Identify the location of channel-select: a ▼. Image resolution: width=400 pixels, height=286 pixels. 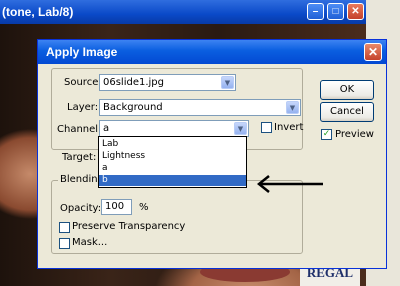
(174, 128).